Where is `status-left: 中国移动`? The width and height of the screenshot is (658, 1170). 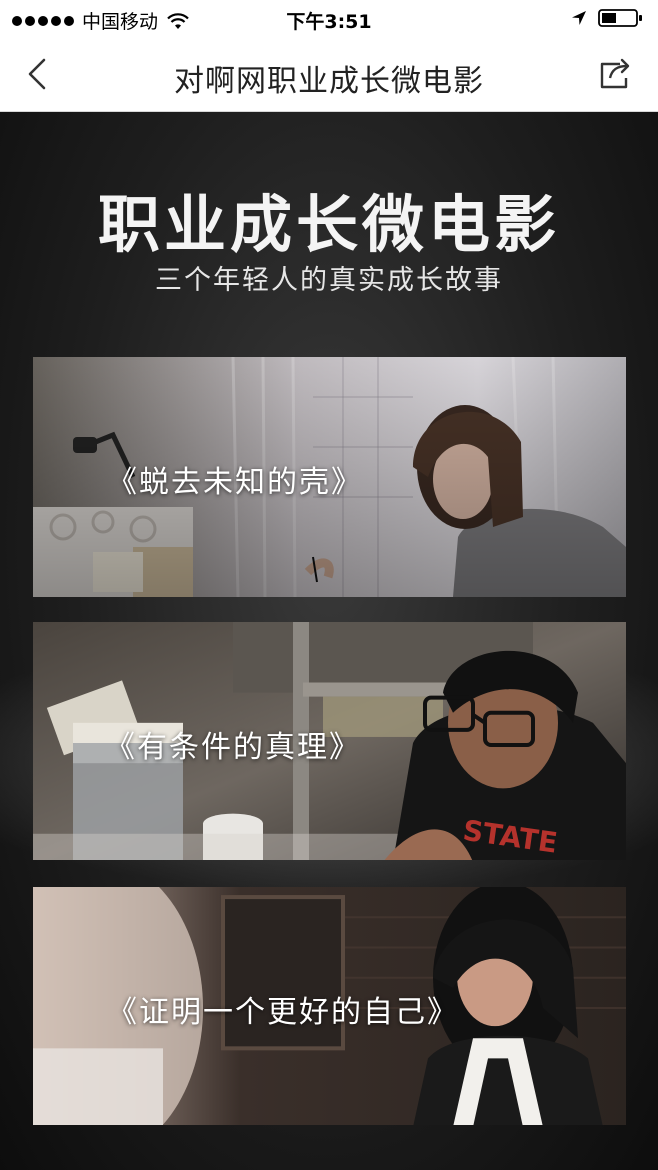
status-left: 中国移动 is located at coordinates (101, 20).